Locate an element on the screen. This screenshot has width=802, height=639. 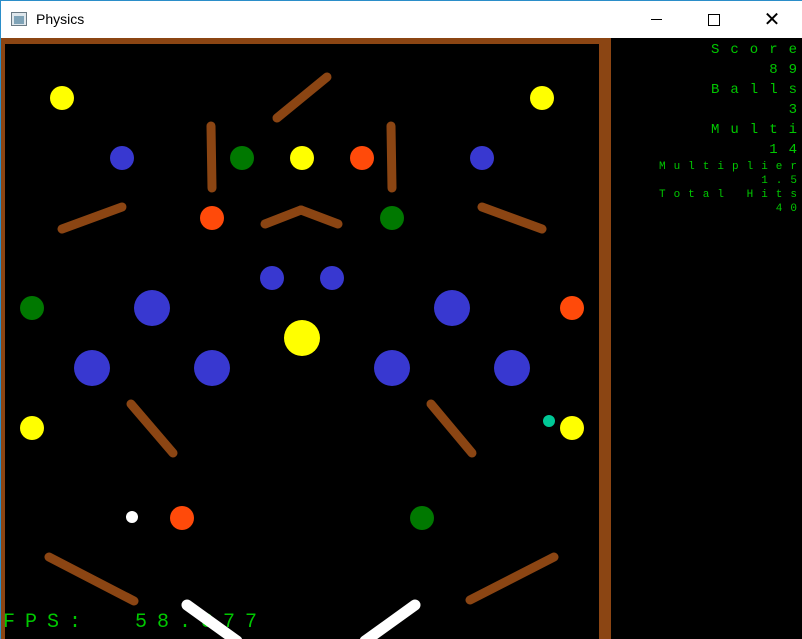
minimize-button is located at coordinates (656, 19).